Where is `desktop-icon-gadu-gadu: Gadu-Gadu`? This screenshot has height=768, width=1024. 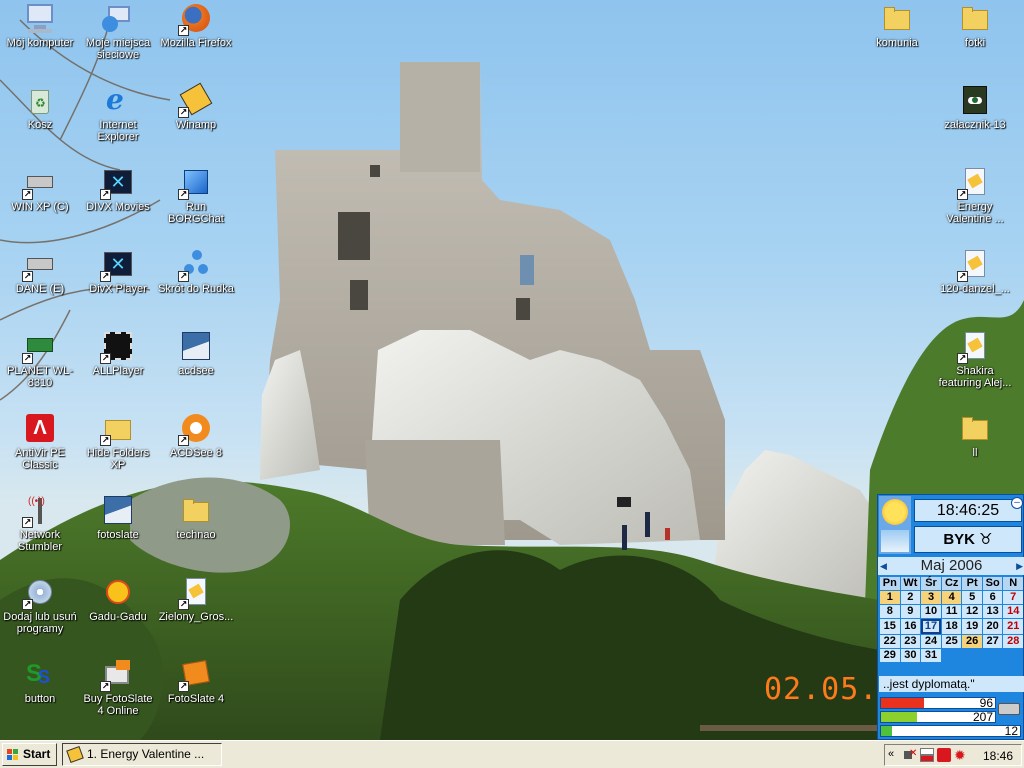 desktop-icon-gadu-gadu: Gadu-Gadu is located at coordinates (118, 611).